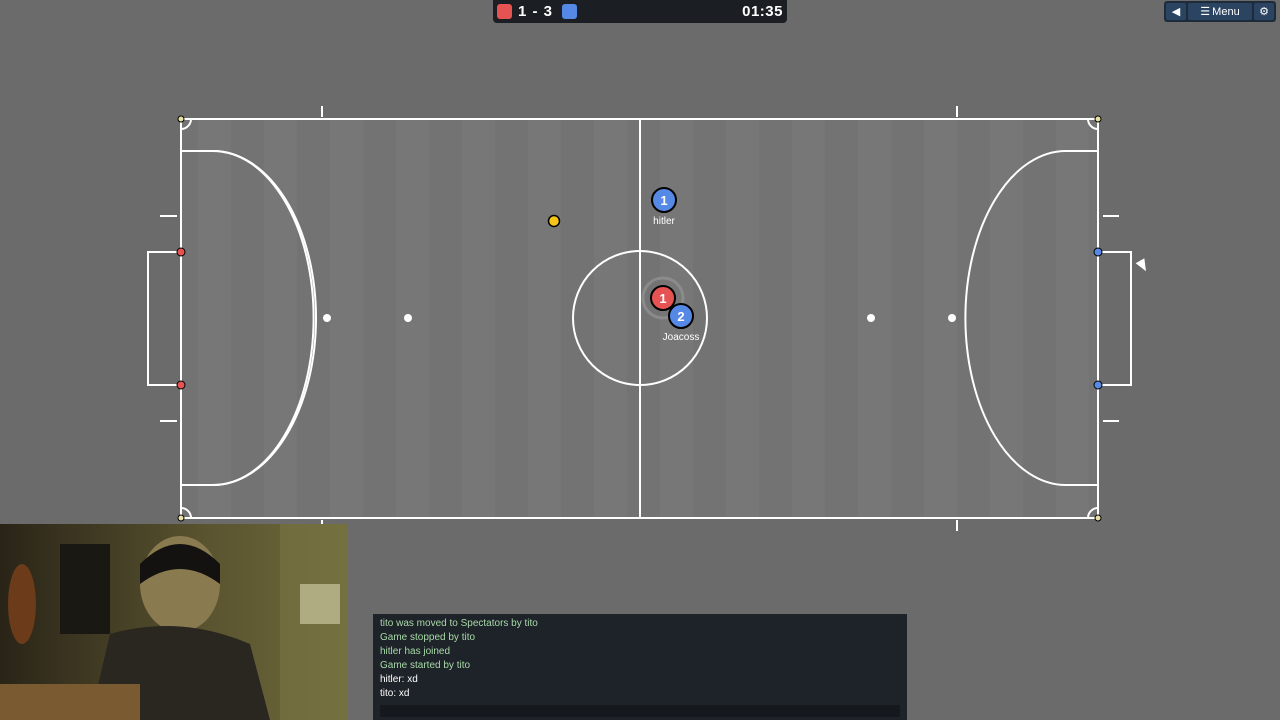 The image size is (1280, 720). Describe the element at coordinates (181, 385) in the screenshot. I see `left-goalpost-bottom` at that location.